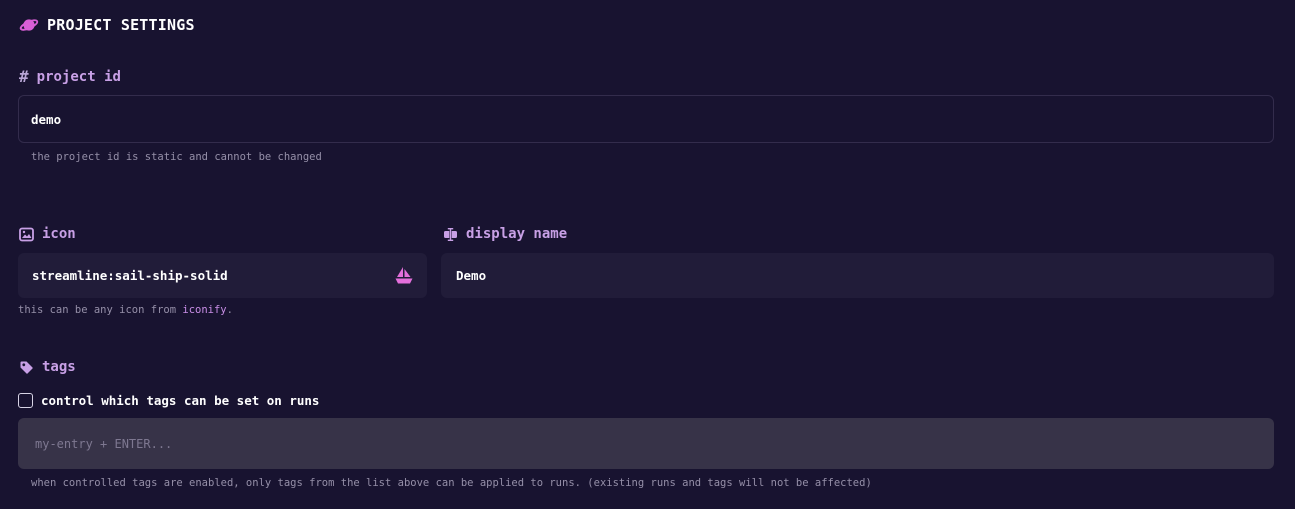  What do you see at coordinates (24, 76) in the screenshot?
I see `hash-icon: #` at bounding box center [24, 76].